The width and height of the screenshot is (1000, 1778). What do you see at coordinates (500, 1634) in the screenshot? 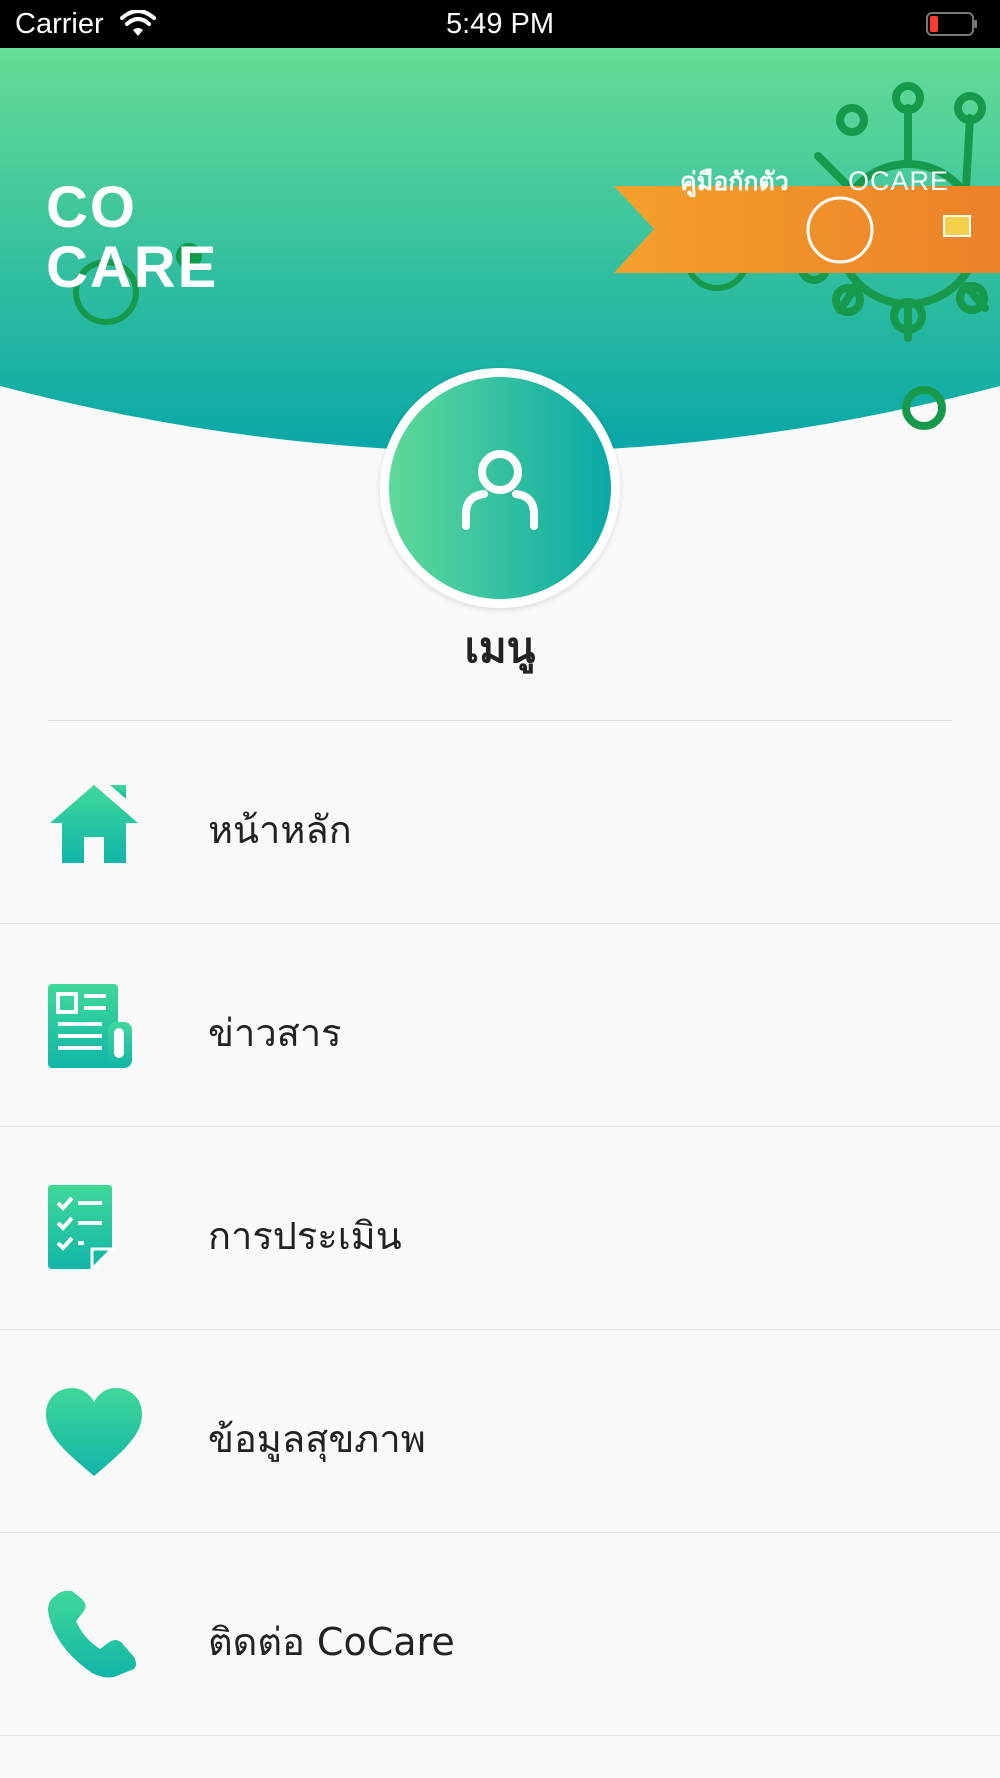
I see `menu-item-contact: ติดต่อ CoCare` at bounding box center [500, 1634].